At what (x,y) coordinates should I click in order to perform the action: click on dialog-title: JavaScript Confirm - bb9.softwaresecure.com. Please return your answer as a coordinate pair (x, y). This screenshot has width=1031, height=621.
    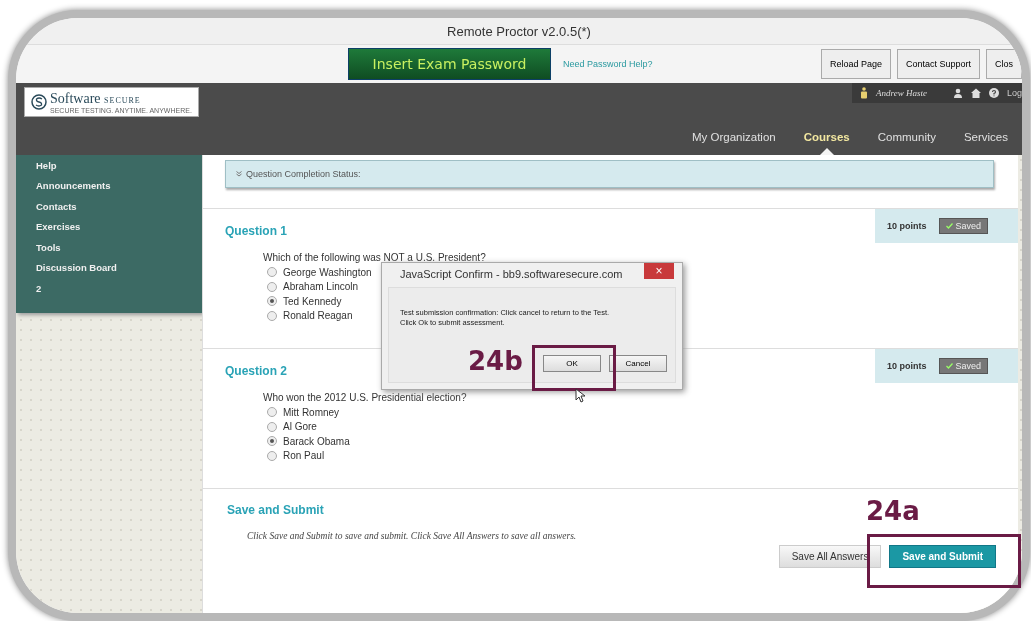
    Looking at the image, I should click on (511, 274).